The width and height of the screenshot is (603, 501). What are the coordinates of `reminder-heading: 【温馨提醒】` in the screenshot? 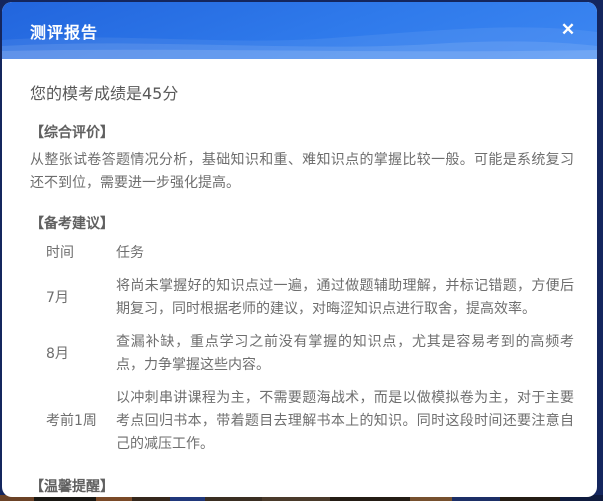 It's located at (72, 487).